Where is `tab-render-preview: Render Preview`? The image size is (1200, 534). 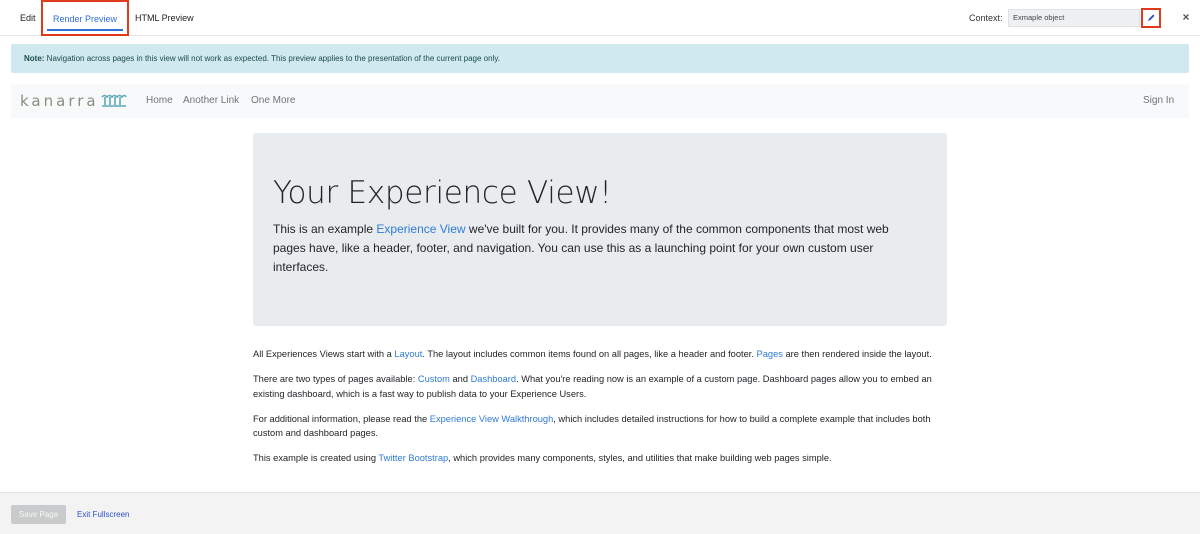
tab-render-preview: Render Preview is located at coordinates (85, 18).